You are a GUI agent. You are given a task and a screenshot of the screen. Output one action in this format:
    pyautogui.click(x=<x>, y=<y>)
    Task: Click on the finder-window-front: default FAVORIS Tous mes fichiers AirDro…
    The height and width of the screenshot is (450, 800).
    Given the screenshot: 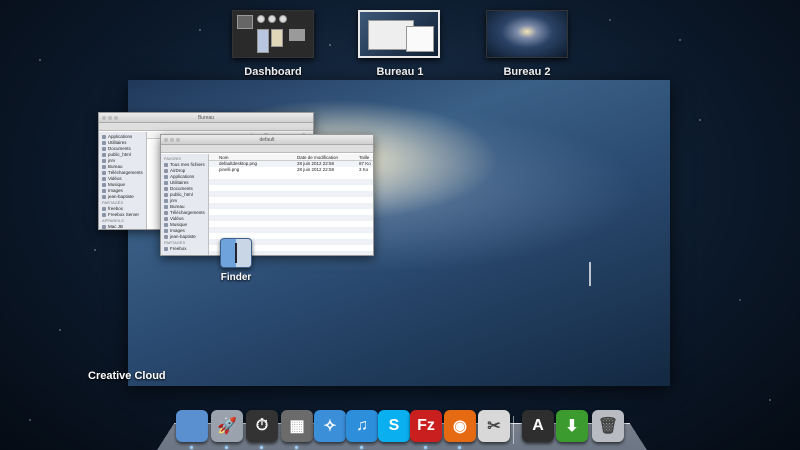 What is the action you would take?
    pyautogui.click(x=267, y=195)
    